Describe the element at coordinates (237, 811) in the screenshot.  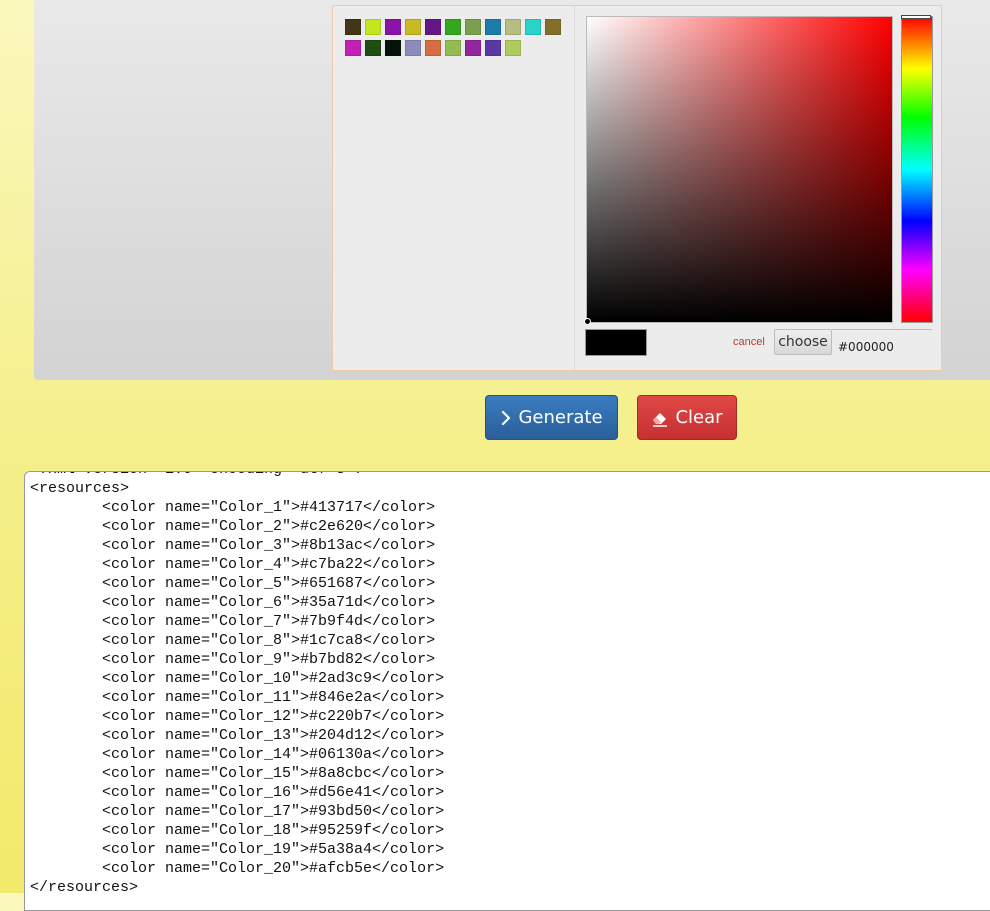
I see `xml-line: <color name="Color_17">#93bd50</color>` at that location.